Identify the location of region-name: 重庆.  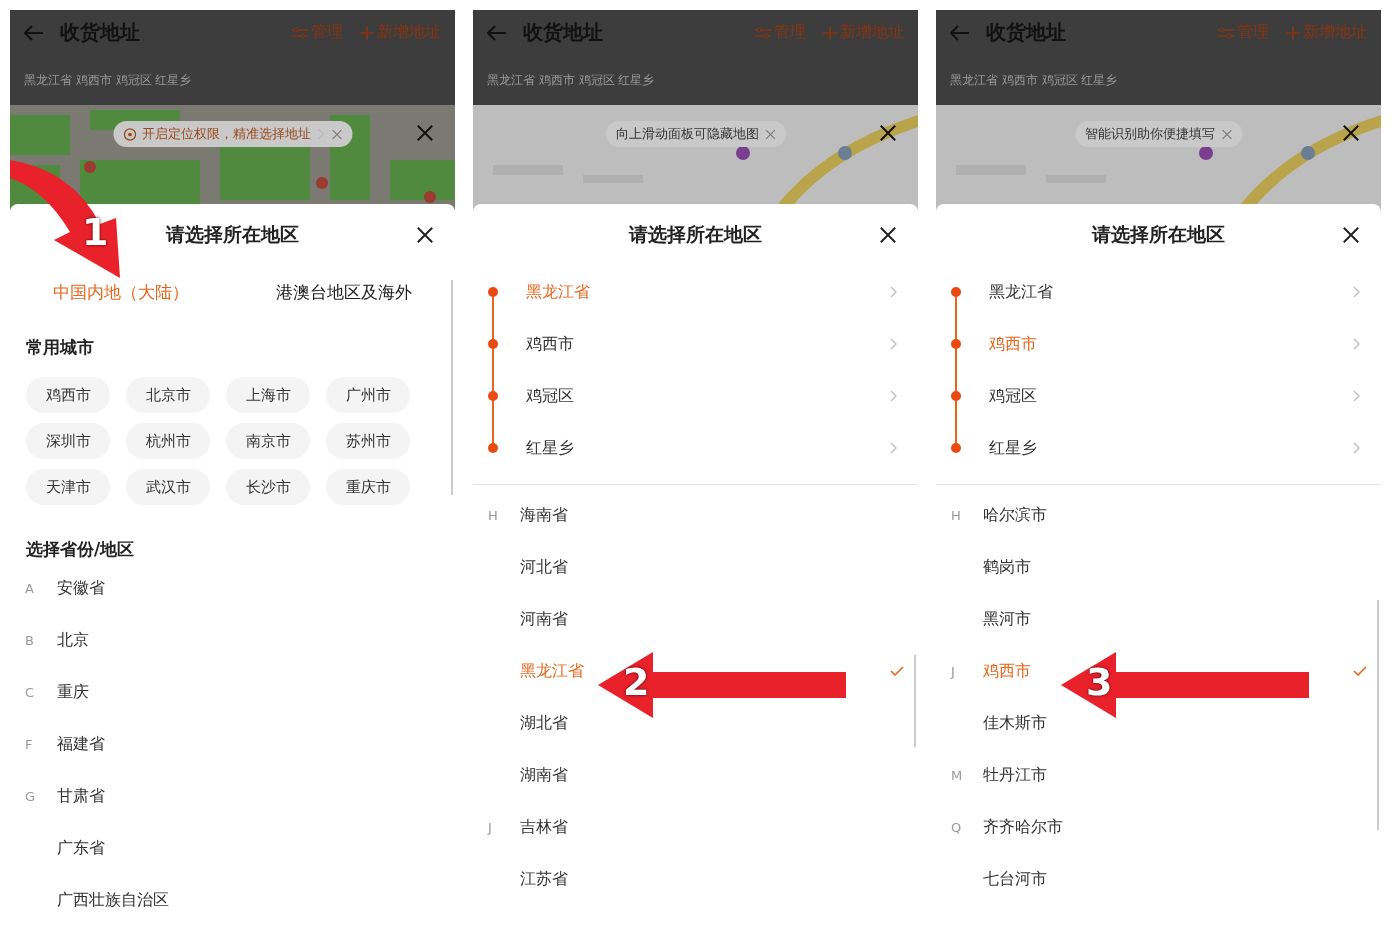
(73, 692).